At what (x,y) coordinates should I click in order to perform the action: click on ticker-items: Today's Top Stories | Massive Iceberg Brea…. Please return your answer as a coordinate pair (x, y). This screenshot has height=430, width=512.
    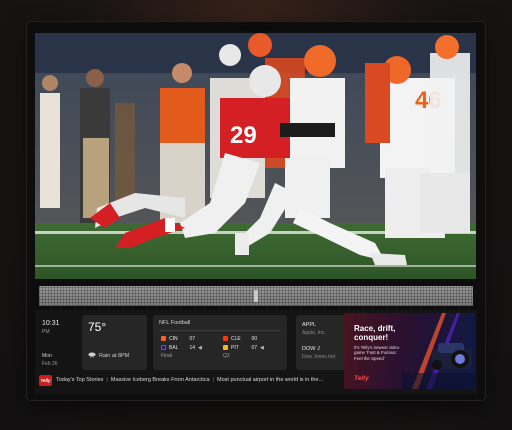
    Looking at the image, I should click on (200, 380).